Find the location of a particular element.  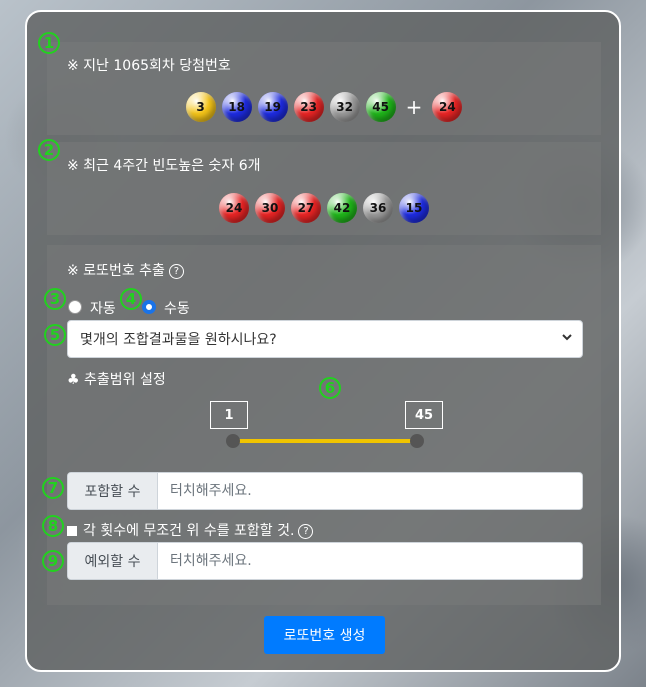

frequent-heading: ※ 최근 4주간 빈도높은 숫자 6개 is located at coordinates (164, 166).